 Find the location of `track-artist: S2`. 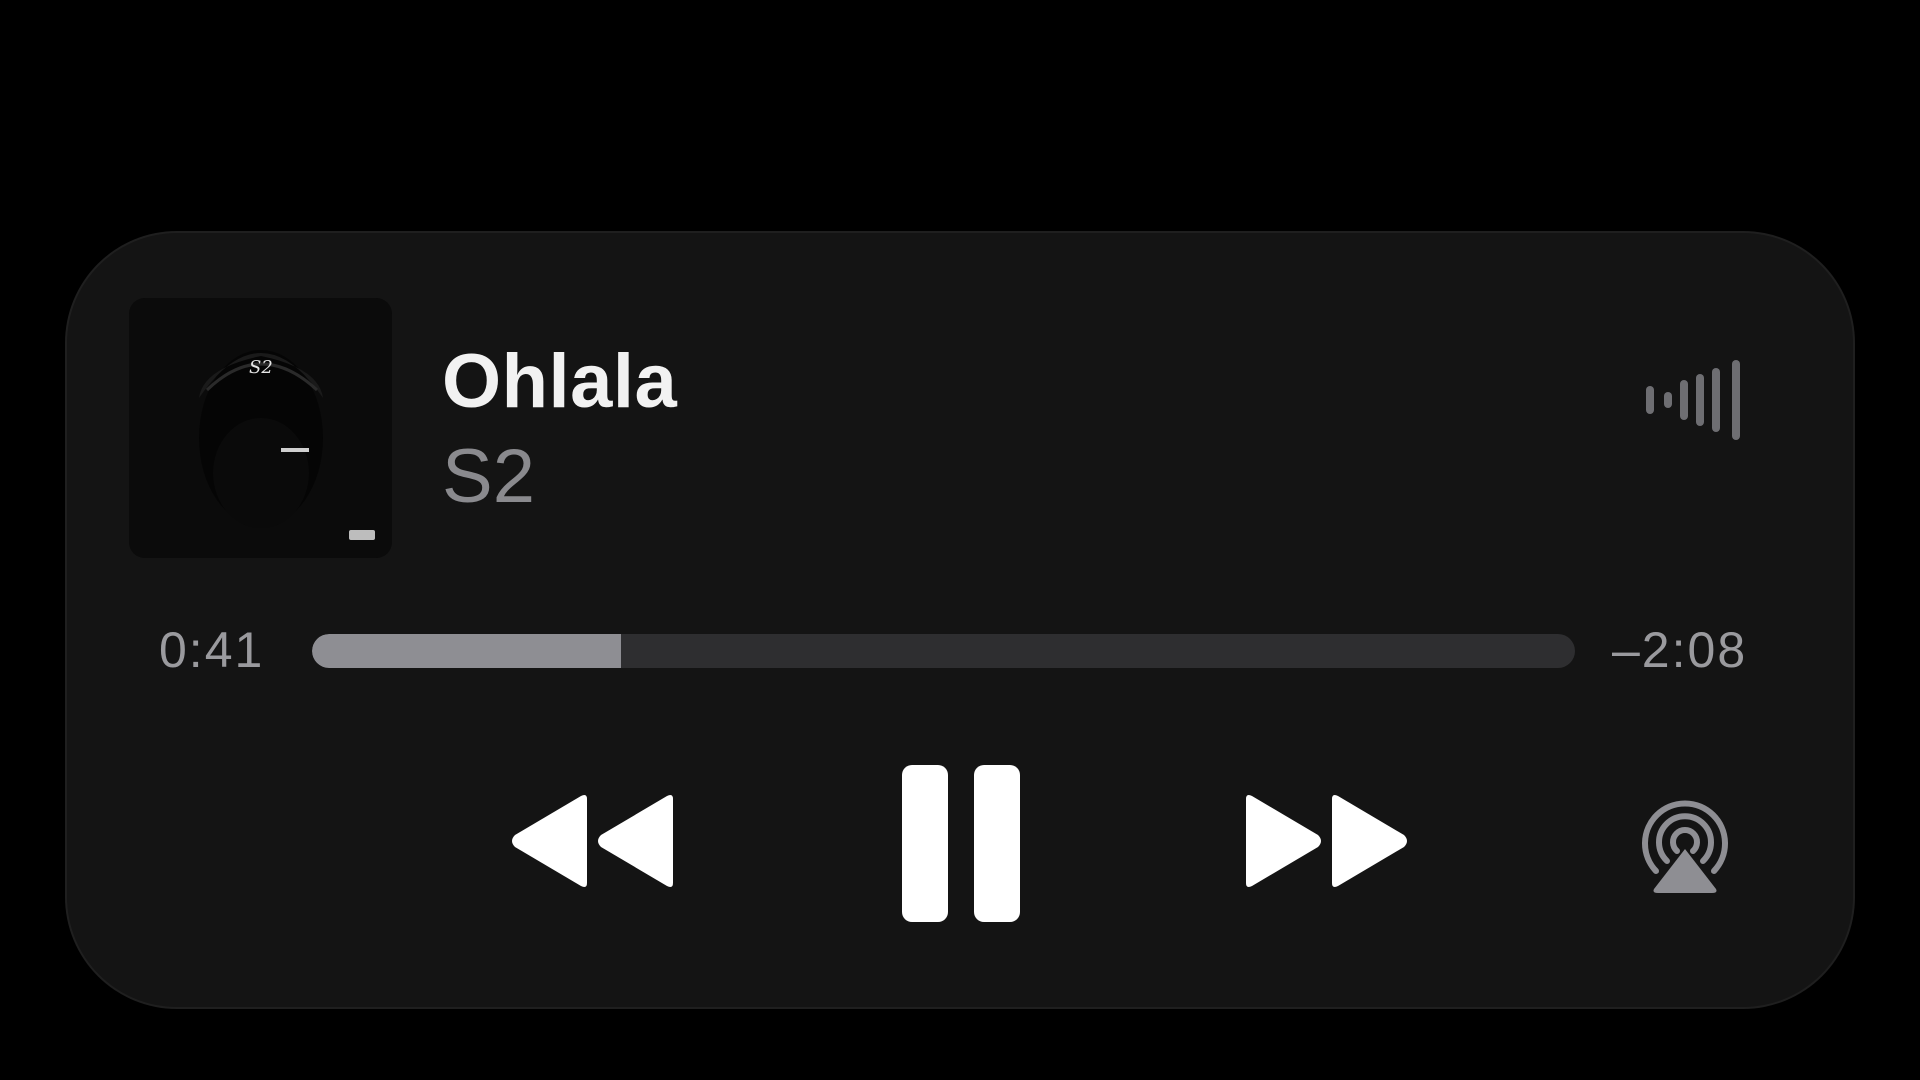

track-artist: S2 is located at coordinates (488, 476).